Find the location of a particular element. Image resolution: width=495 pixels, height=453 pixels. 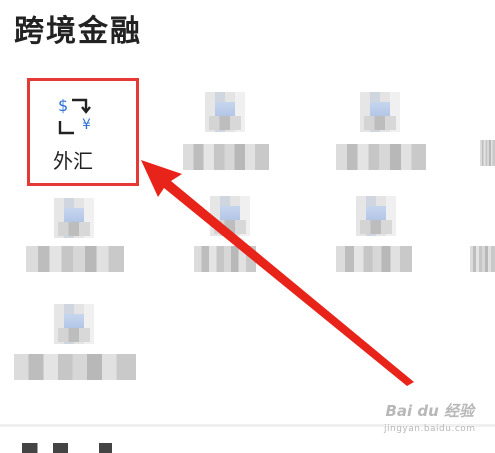

baidu-jingyan-watermark: Bai du 经验 jingyan.baidu.com is located at coordinates (430, 420).